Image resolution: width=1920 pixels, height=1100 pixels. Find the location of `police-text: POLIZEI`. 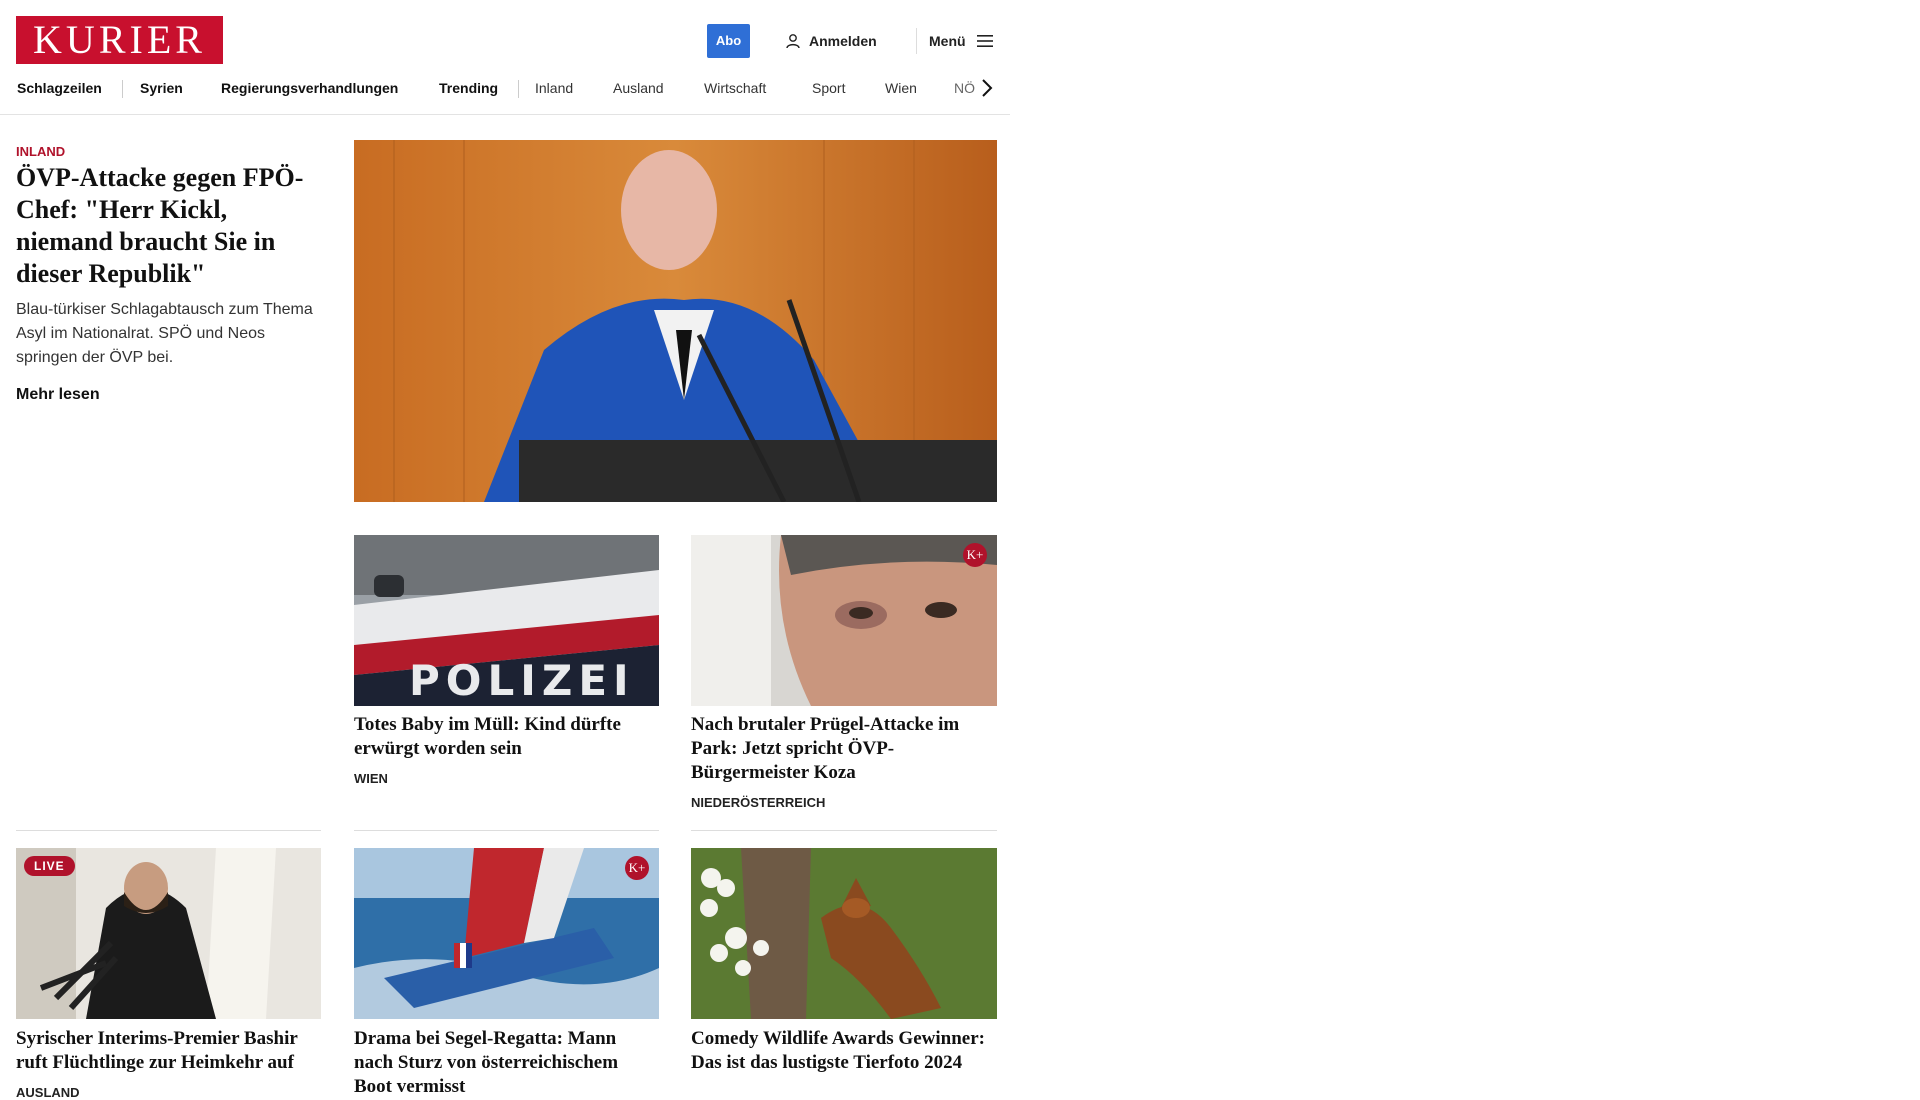

police-text: POLIZEI is located at coordinates (522, 680).